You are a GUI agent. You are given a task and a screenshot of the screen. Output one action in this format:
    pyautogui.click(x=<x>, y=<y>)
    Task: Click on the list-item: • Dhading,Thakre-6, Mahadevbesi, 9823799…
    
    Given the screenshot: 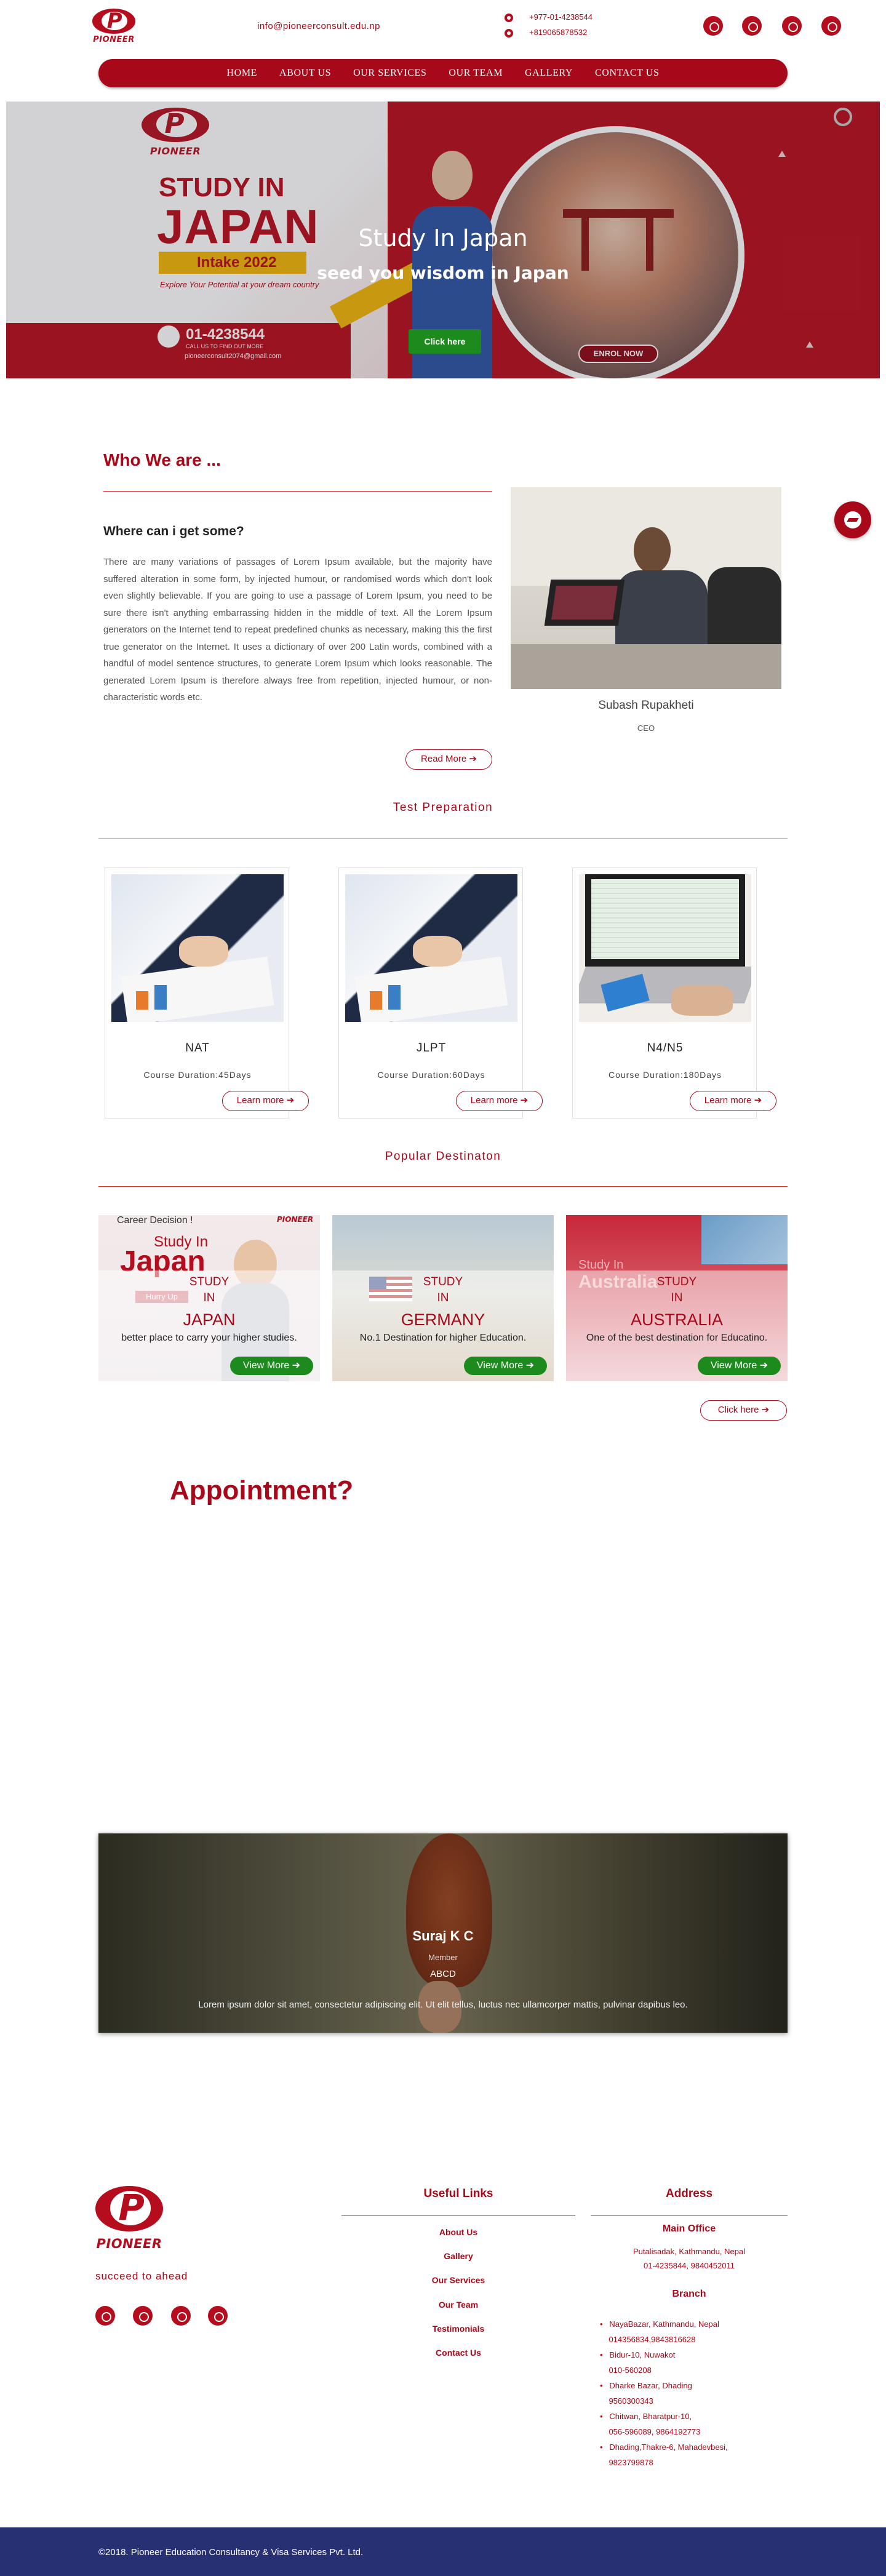 What is the action you would take?
    pyautogui.click(x=664, y=2454)
    